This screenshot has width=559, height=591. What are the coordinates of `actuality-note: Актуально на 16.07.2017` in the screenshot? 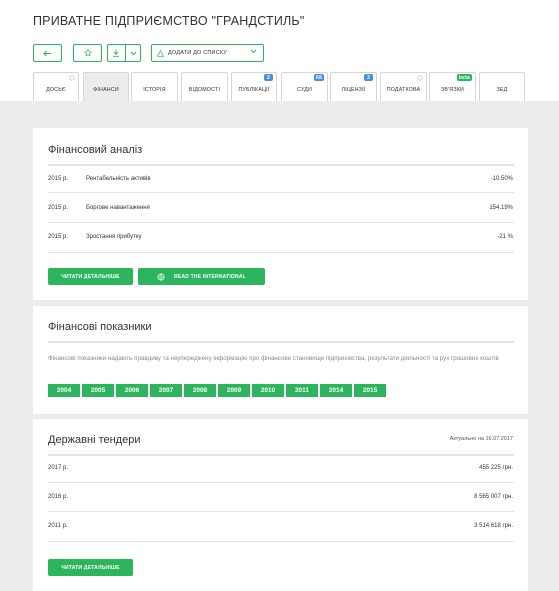 It's located at (481, 439).